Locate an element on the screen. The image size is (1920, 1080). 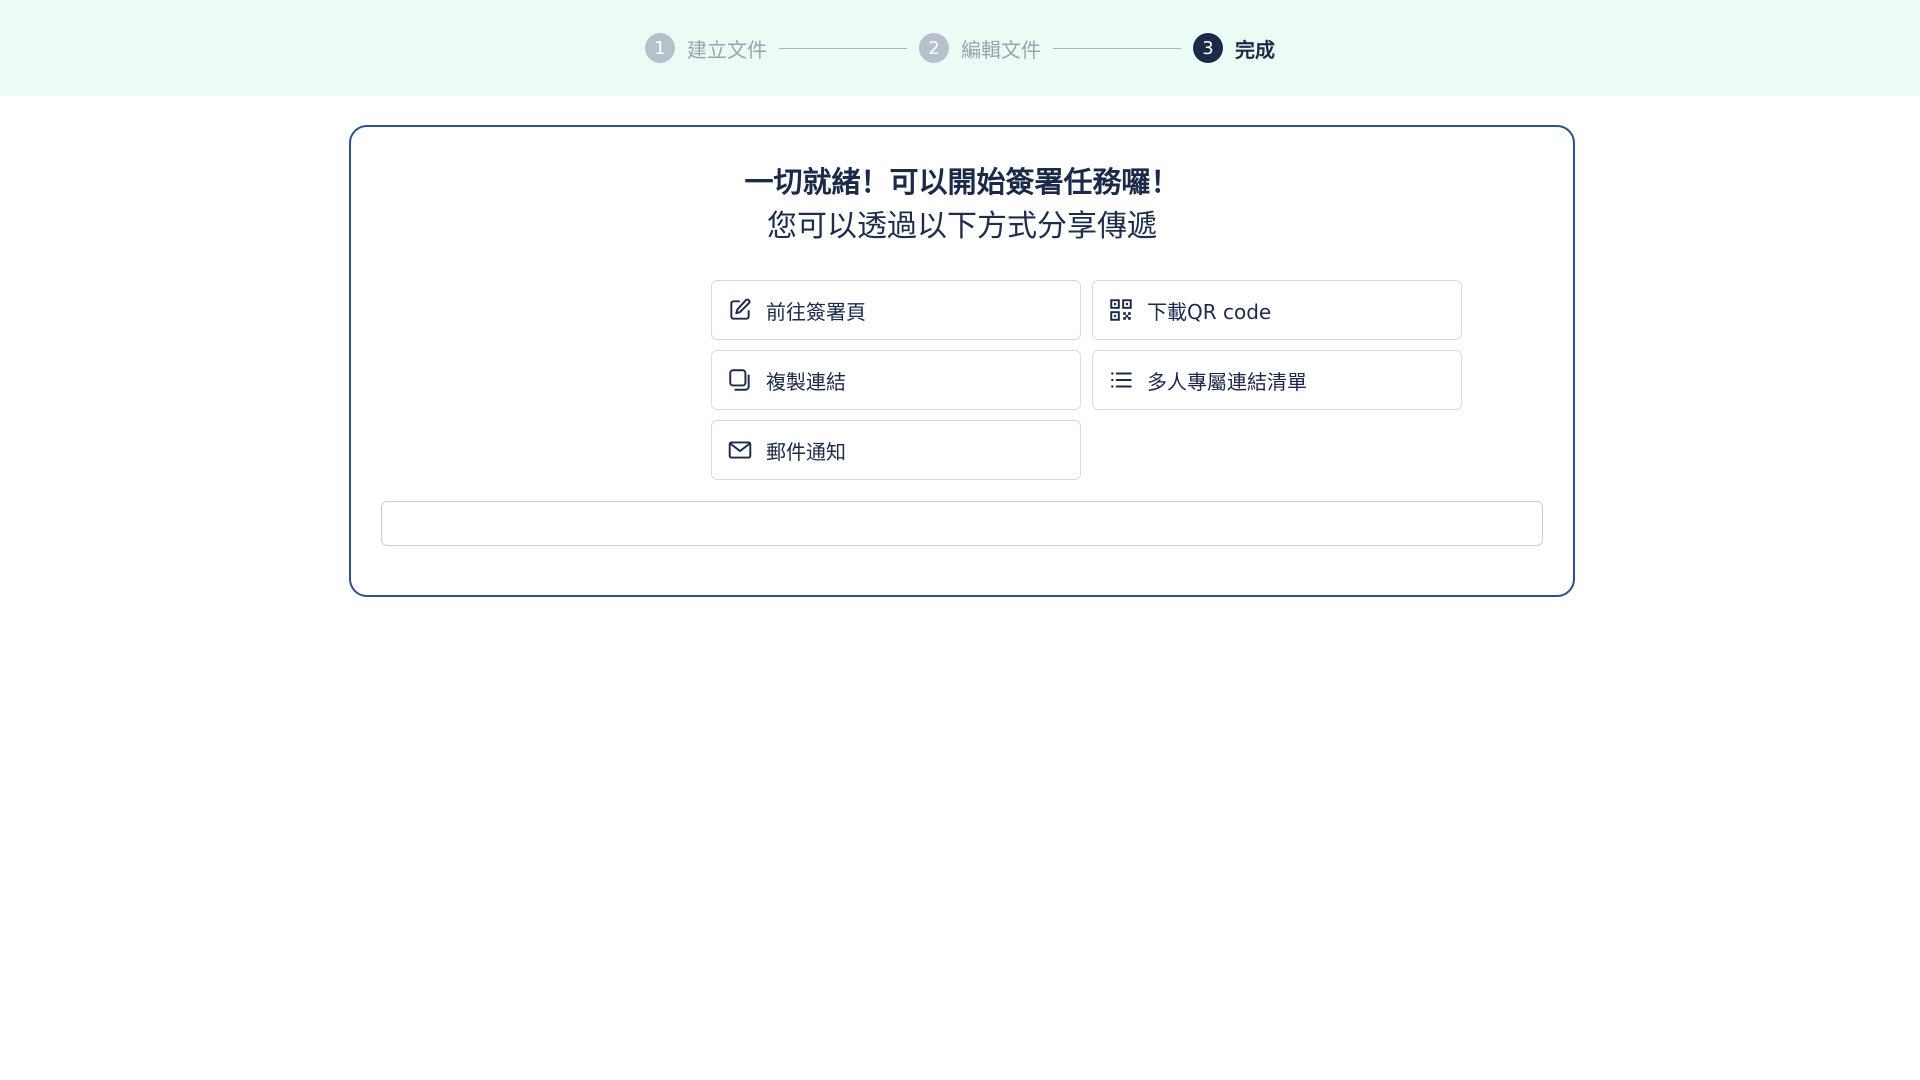
download-qr-code-button: 下載QR code is located at coordinates (1277, 310).